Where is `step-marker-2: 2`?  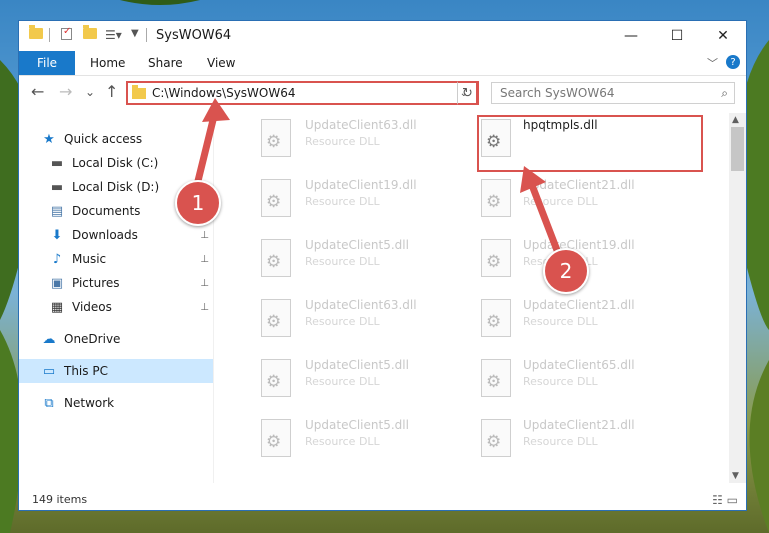
step-marker-2: 2 is located at coordinates (566, 271).